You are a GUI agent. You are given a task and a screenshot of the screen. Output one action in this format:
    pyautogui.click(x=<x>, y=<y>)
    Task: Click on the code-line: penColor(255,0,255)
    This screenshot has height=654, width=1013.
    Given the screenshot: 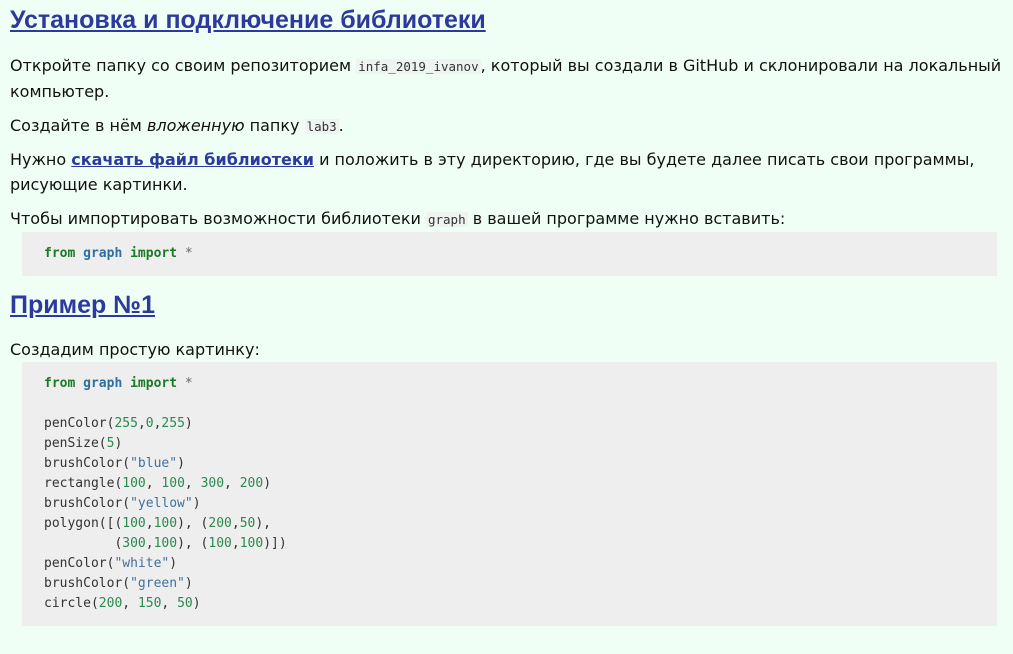 What is the action you would take?
    pyautogui.click(x=118, y=423)
    